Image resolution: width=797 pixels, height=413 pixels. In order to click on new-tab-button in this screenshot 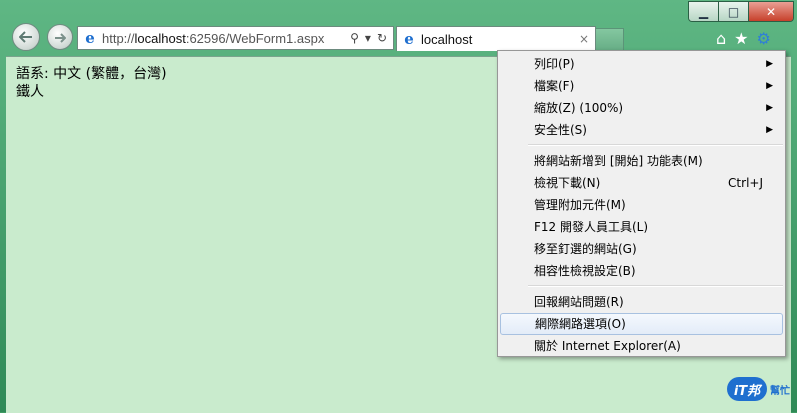, I will do `click(610, 39)`.